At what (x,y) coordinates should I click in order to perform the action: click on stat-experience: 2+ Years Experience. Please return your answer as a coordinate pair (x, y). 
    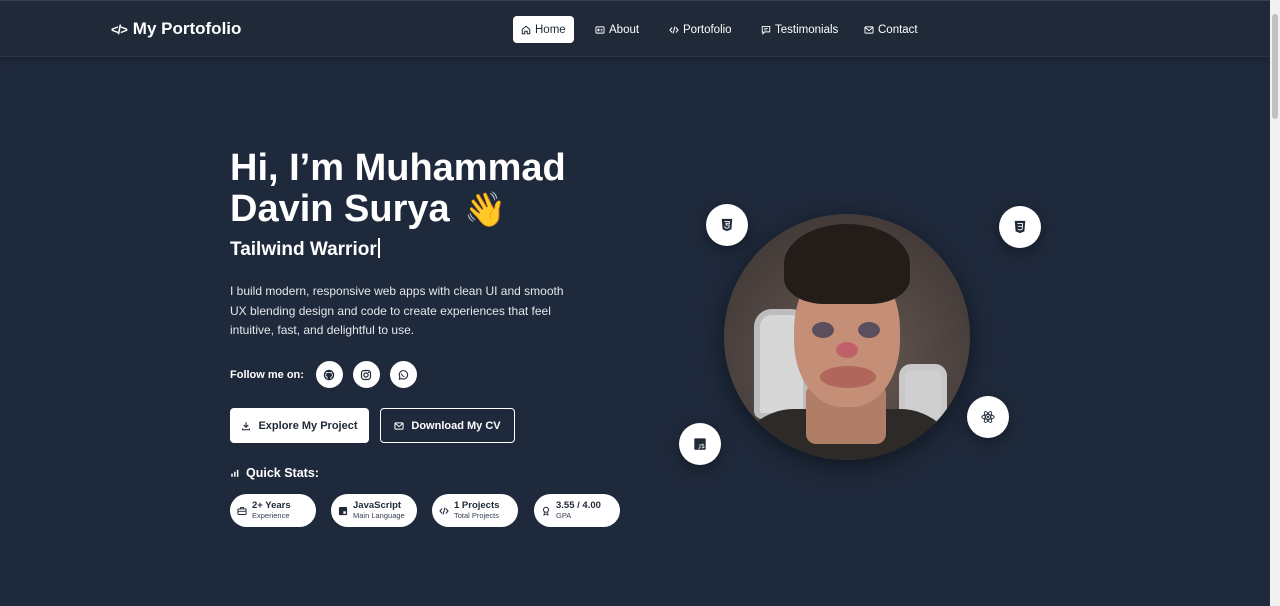
    Looking at the image, I should click on (273, 510).